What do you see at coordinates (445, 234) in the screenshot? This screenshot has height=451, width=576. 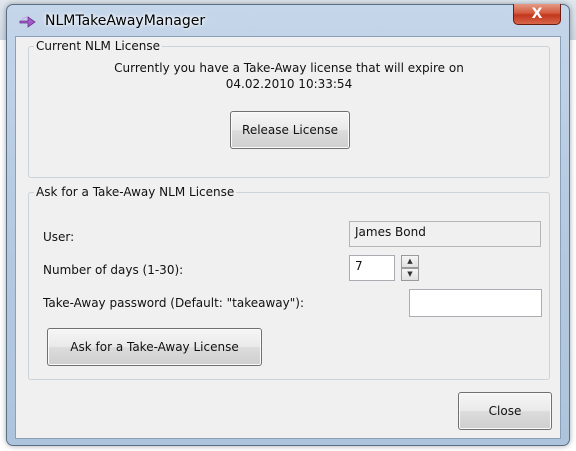 I see `user-field: James Bond` at bounding box center [445, 234].